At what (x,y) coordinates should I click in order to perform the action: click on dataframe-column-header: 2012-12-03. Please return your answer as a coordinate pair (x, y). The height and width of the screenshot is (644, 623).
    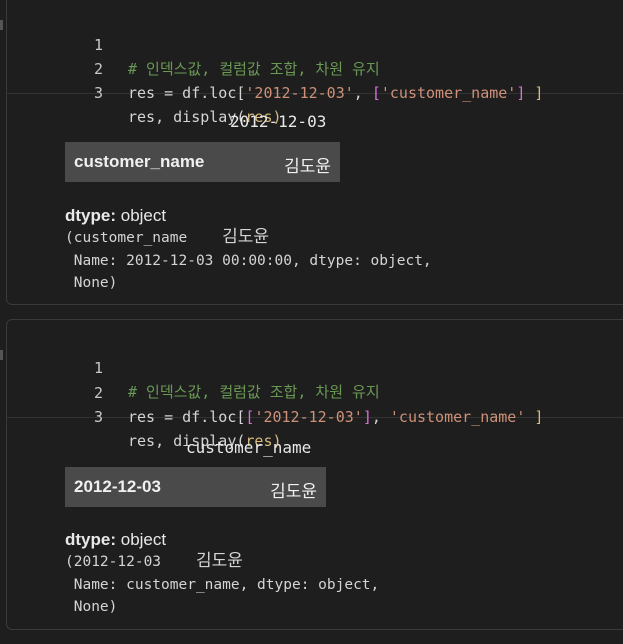
    Looking at the image, I should click on (278, 121).